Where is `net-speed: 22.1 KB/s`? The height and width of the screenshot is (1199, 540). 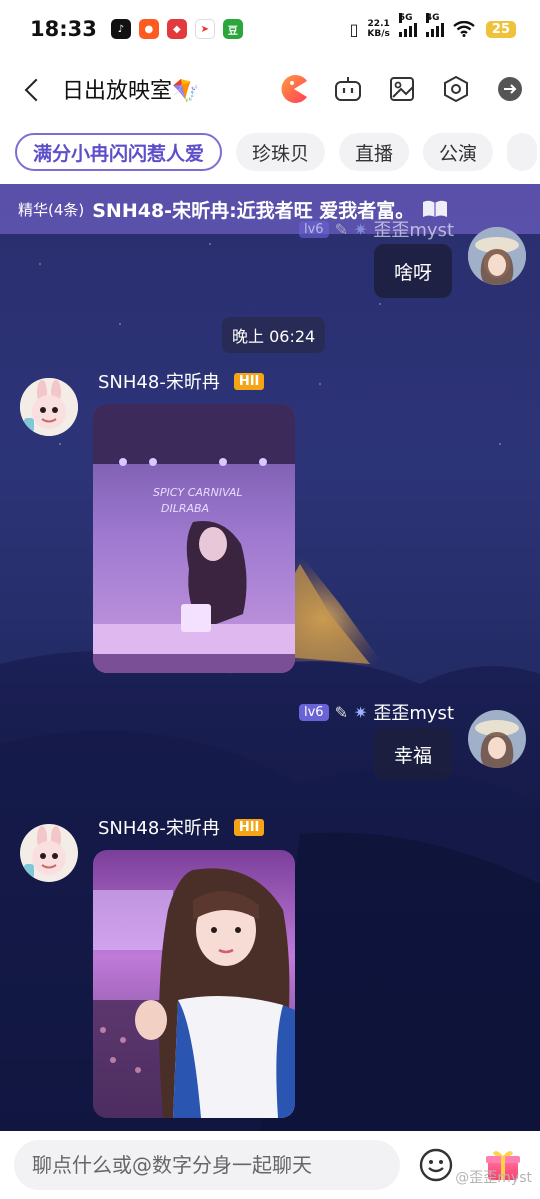 net-speed: 22.1 KB/s is located at coordinates (378, 29).